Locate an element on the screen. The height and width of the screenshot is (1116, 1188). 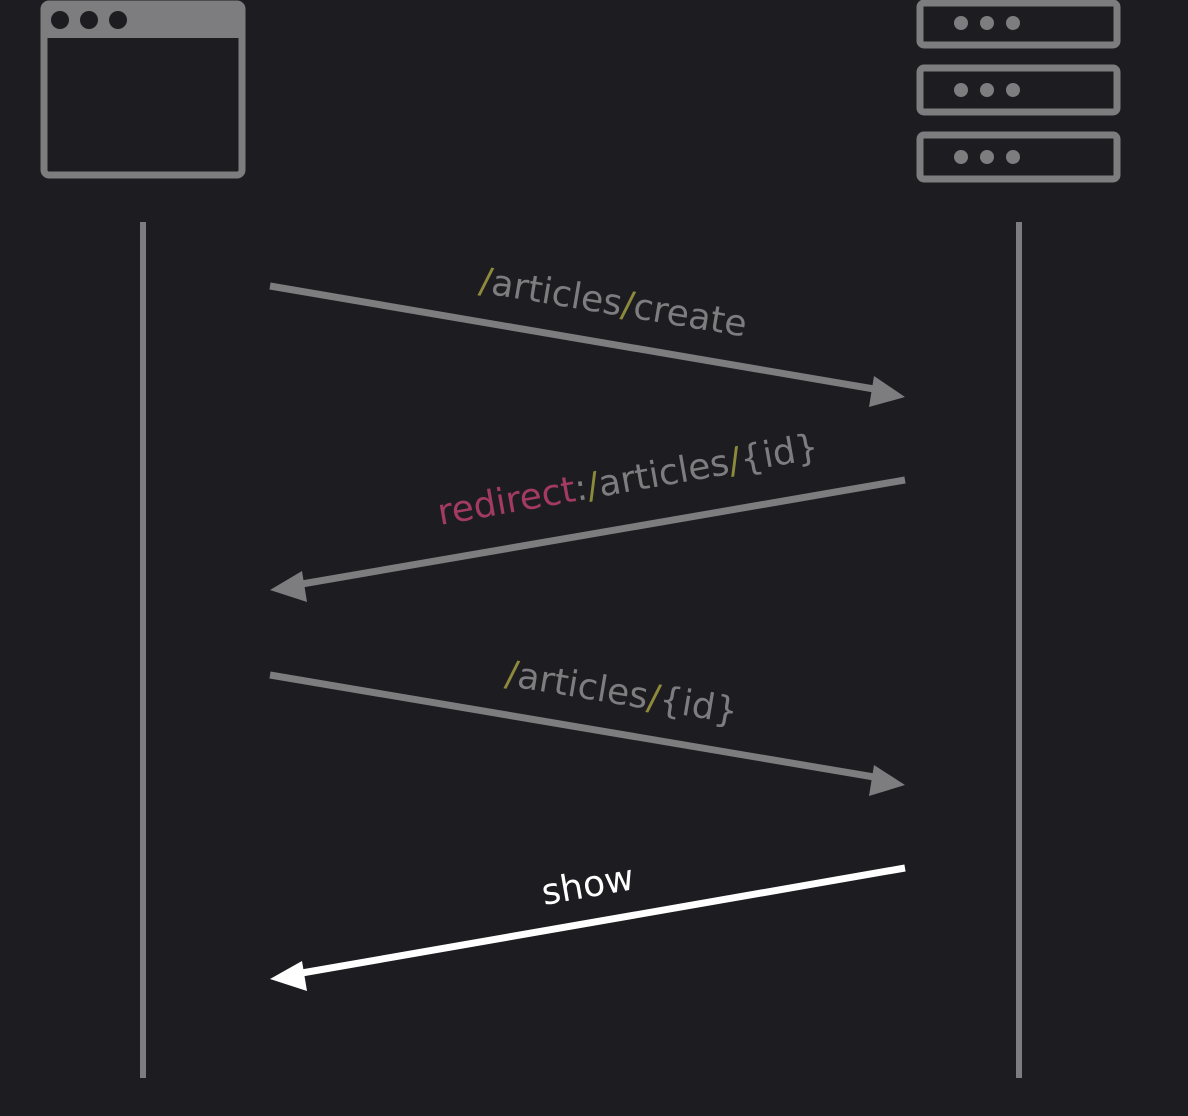
message-label: /articles/create is located at coordinates (613, 302).